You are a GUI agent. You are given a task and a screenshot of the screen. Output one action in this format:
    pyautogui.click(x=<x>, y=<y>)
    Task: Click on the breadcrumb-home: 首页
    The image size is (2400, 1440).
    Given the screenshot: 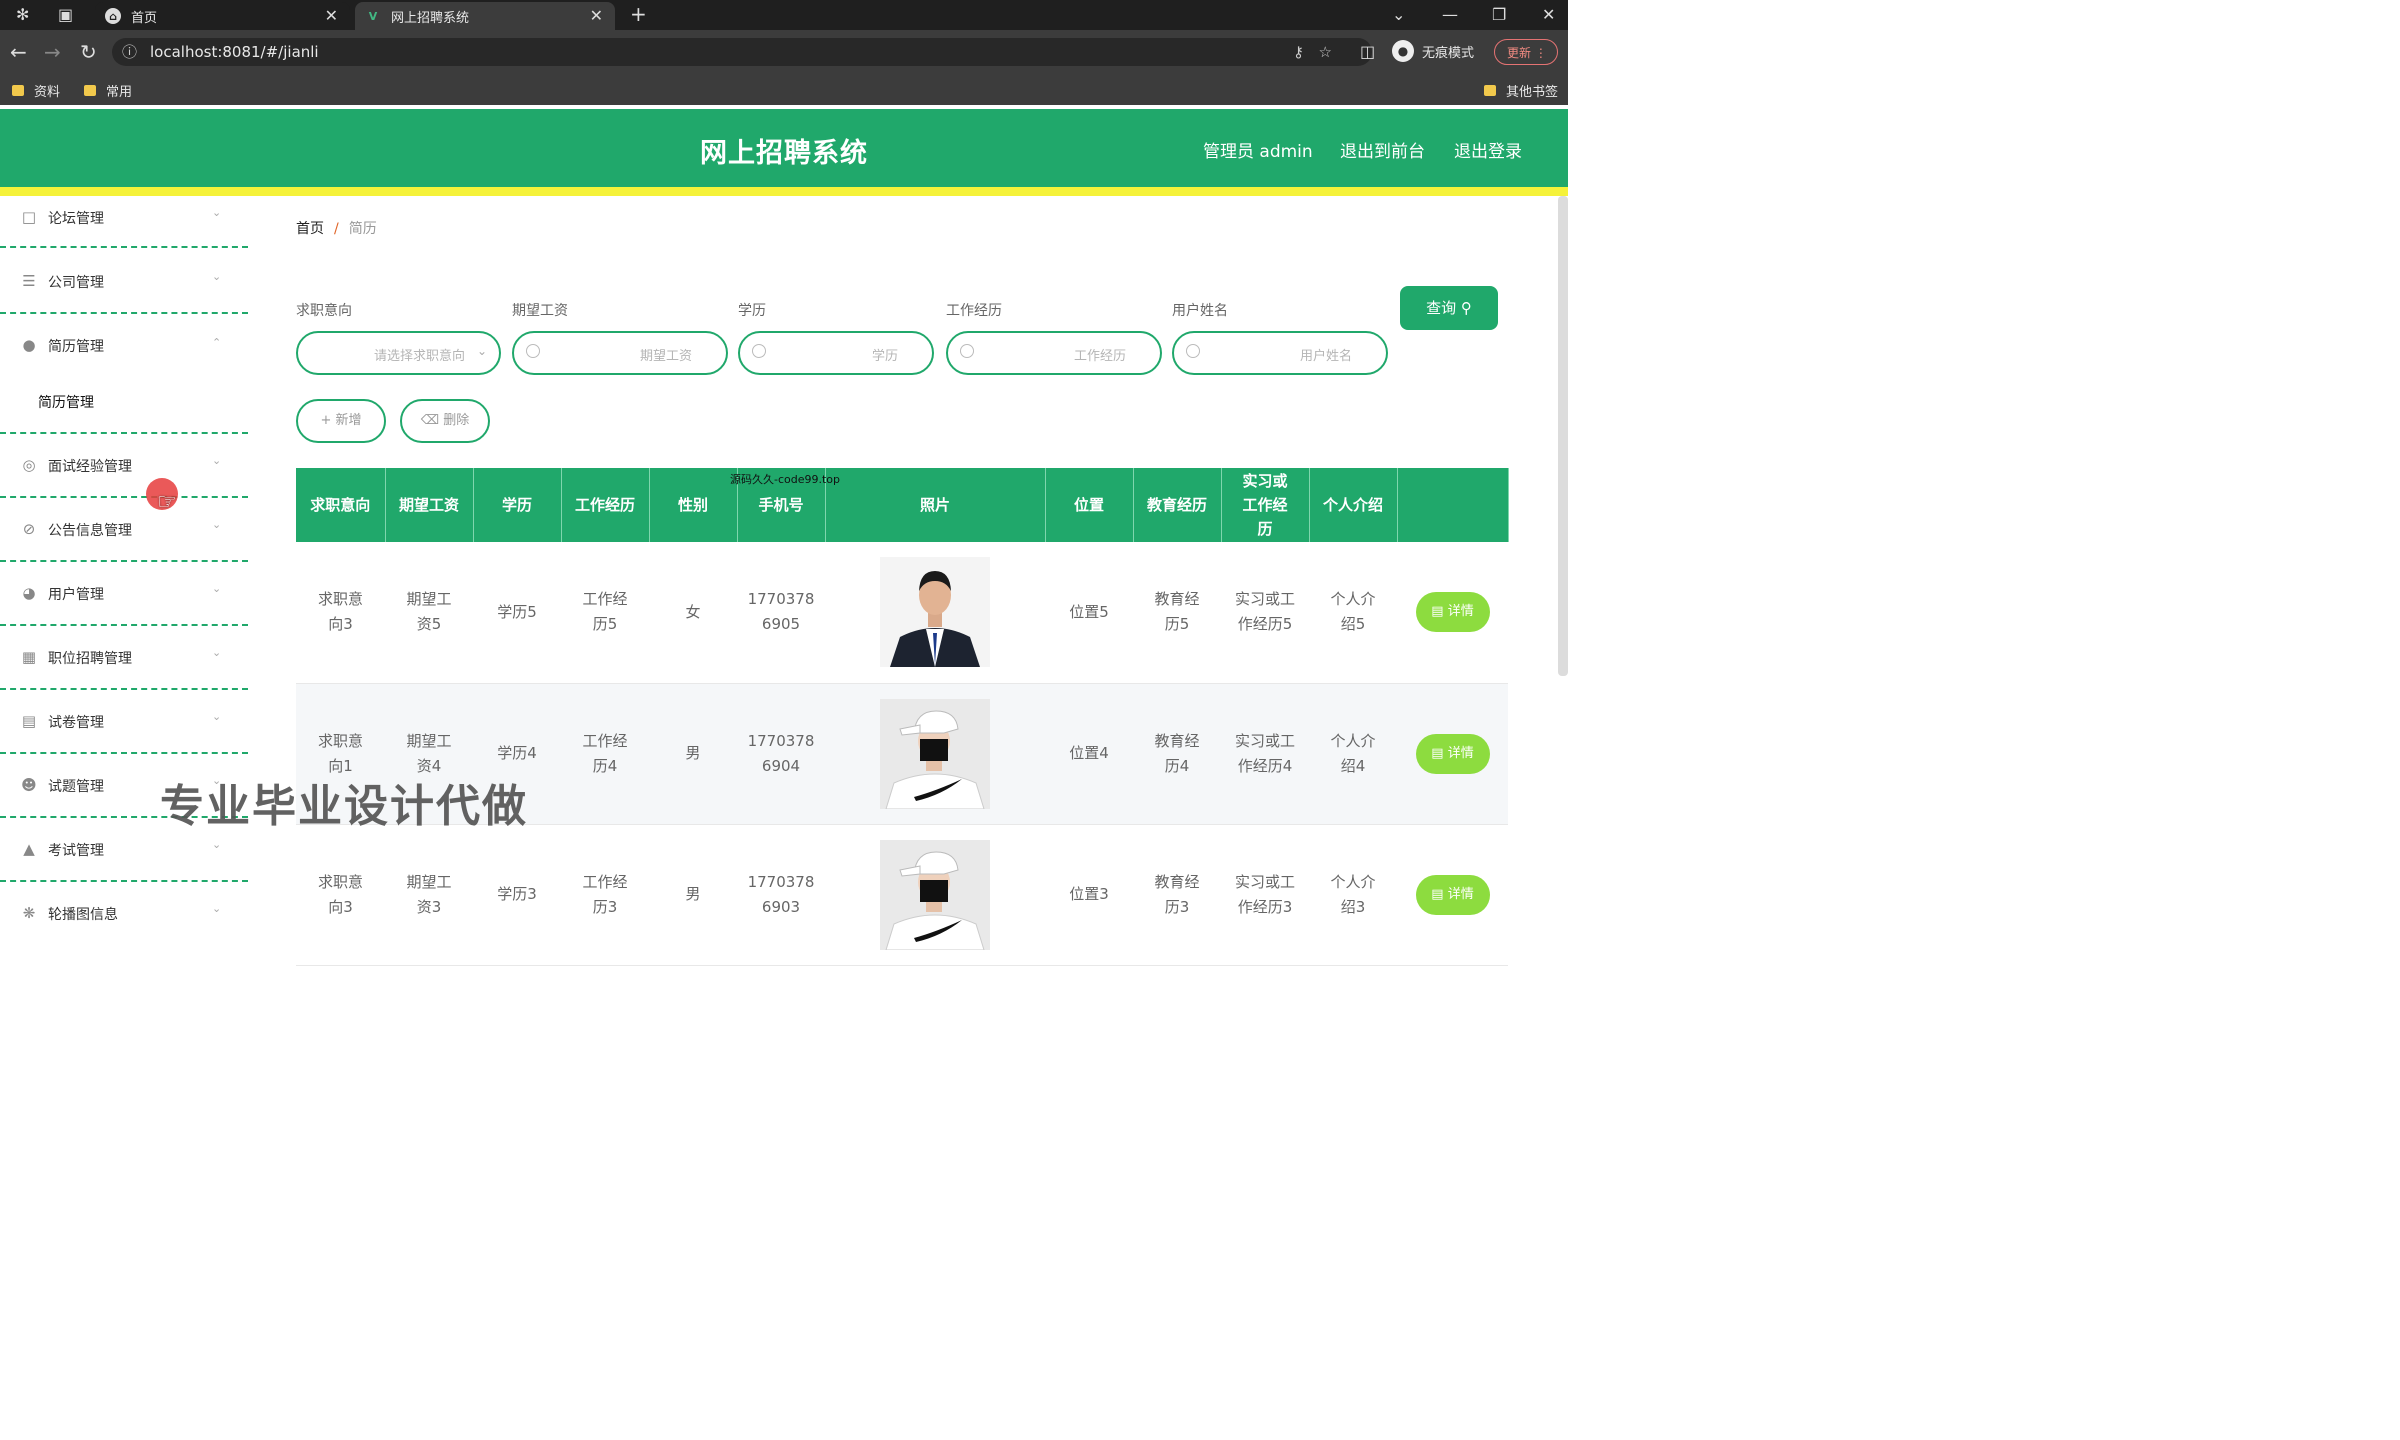 What is the action you would take?
    pyautogui.click(x=310, y=229)
    